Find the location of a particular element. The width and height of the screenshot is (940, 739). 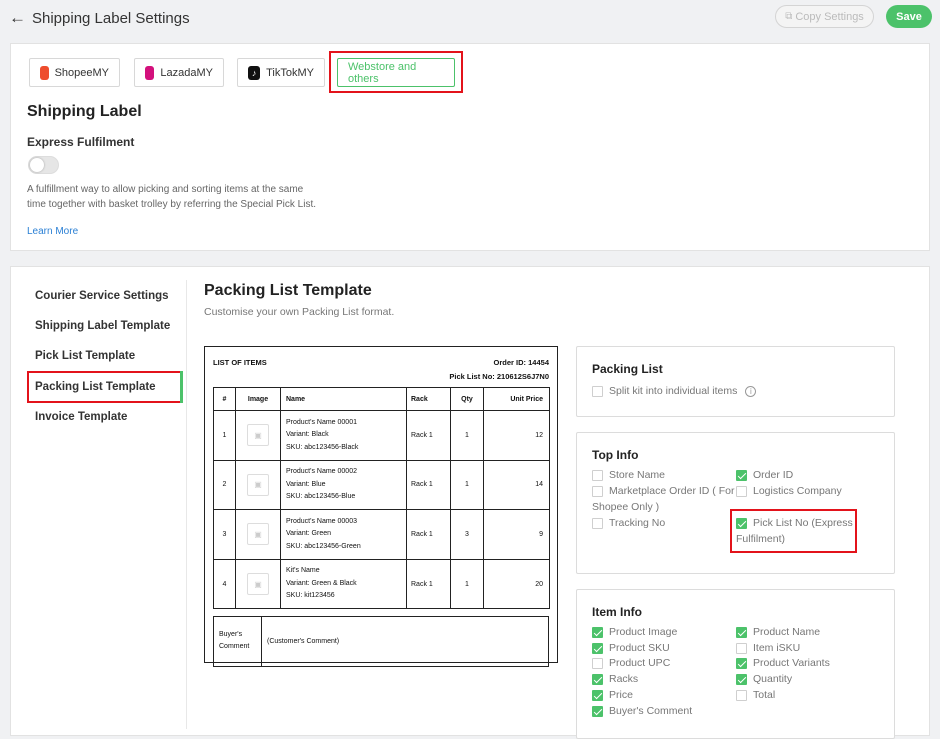

column-header: Unit Price is located at coordinates (516, 399).